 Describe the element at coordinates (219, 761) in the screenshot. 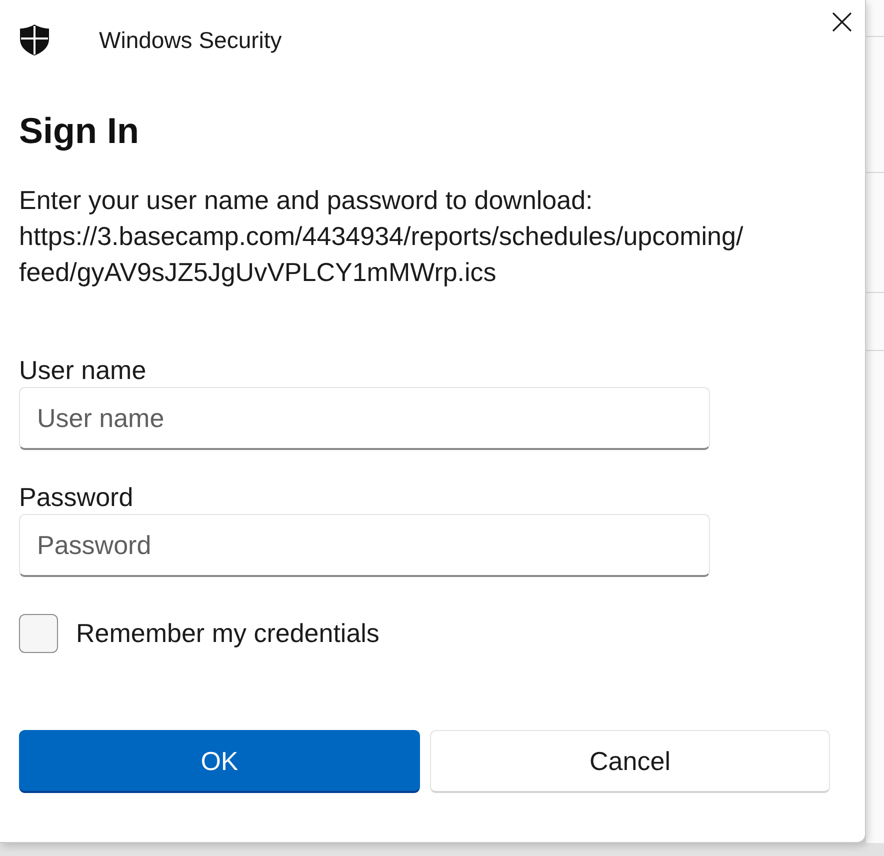

I see `ok-button: OK` at that location.